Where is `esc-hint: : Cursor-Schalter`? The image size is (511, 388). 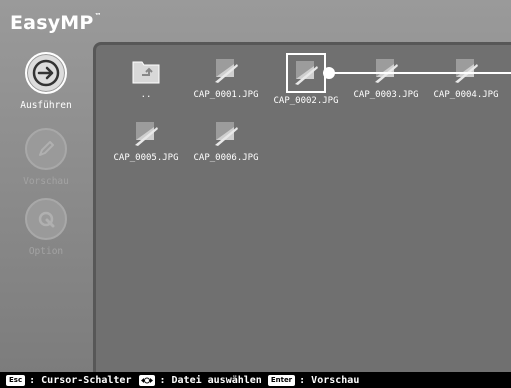
esc-hint: : Cursor-Schalter is located at coordinates (80, 380).